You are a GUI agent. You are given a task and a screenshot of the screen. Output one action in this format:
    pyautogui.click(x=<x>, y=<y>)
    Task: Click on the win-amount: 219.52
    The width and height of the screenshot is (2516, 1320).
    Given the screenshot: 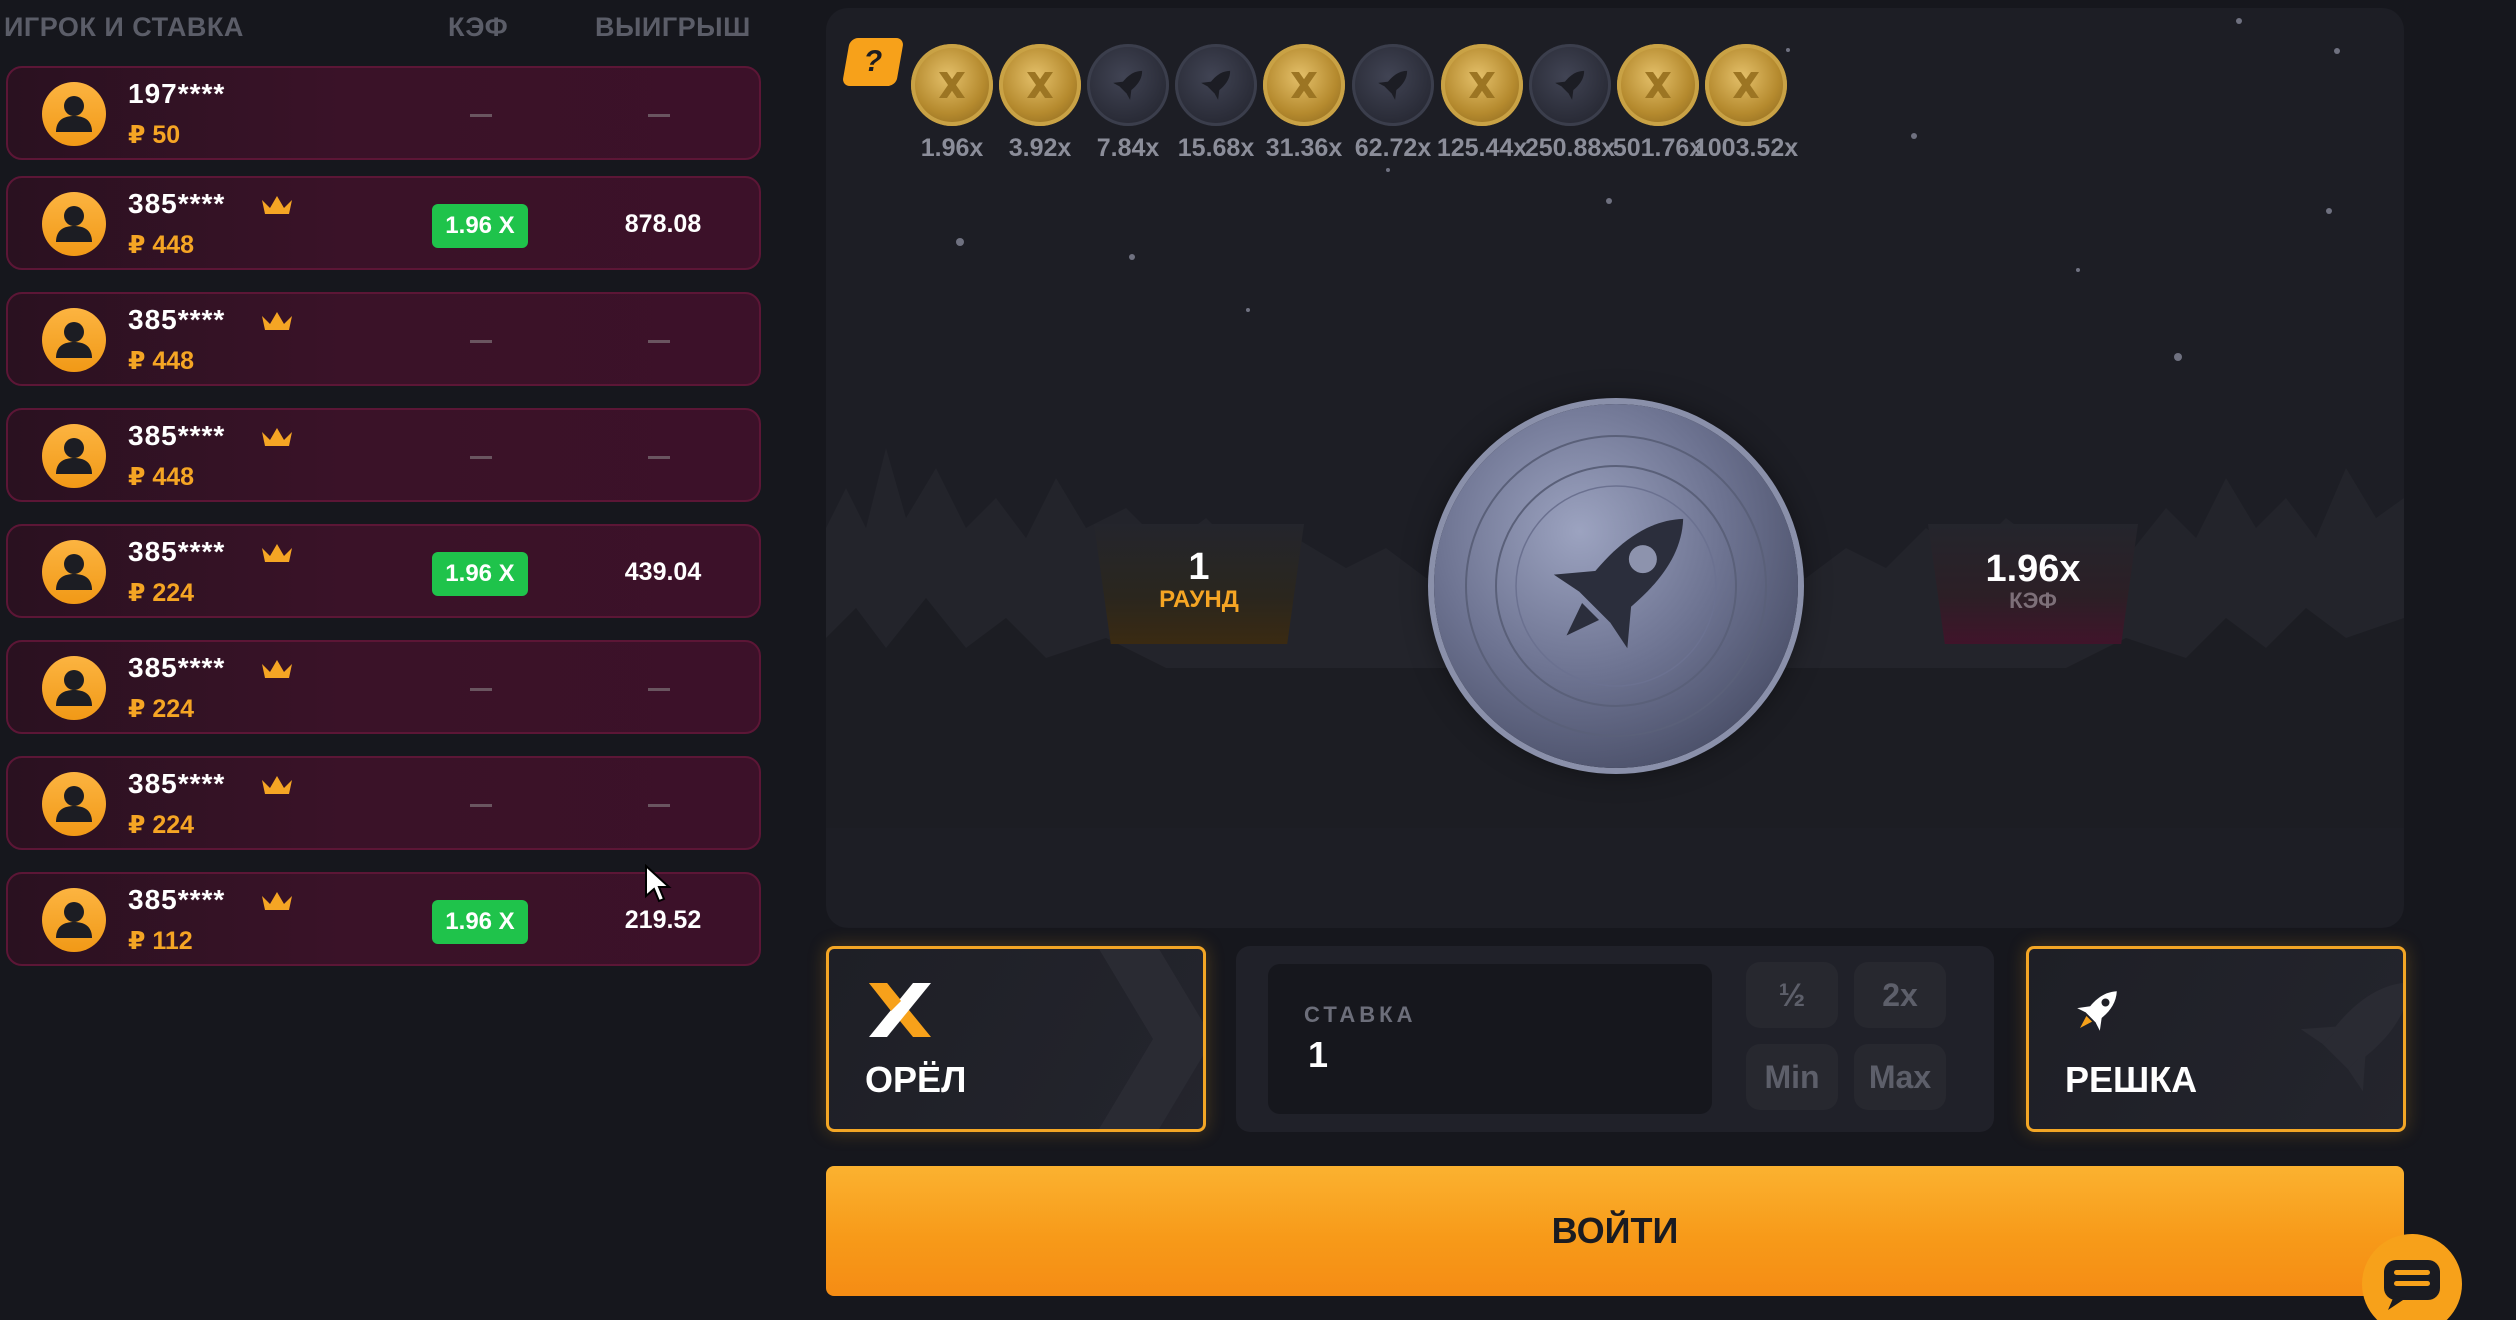 What is the action you would take?
    pyautogui.click(x=663, y=920)
    